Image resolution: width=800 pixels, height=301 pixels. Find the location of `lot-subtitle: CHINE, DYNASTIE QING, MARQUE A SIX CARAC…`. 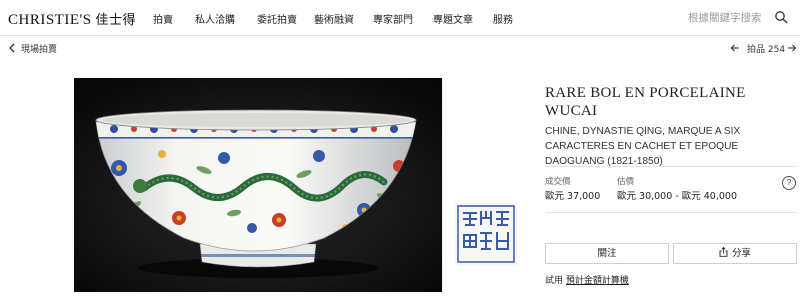

lot-subtitle: CHINE, DYNASTIE QING, MARQUE A SIX CARAC… is located at coordinates (643, 146).